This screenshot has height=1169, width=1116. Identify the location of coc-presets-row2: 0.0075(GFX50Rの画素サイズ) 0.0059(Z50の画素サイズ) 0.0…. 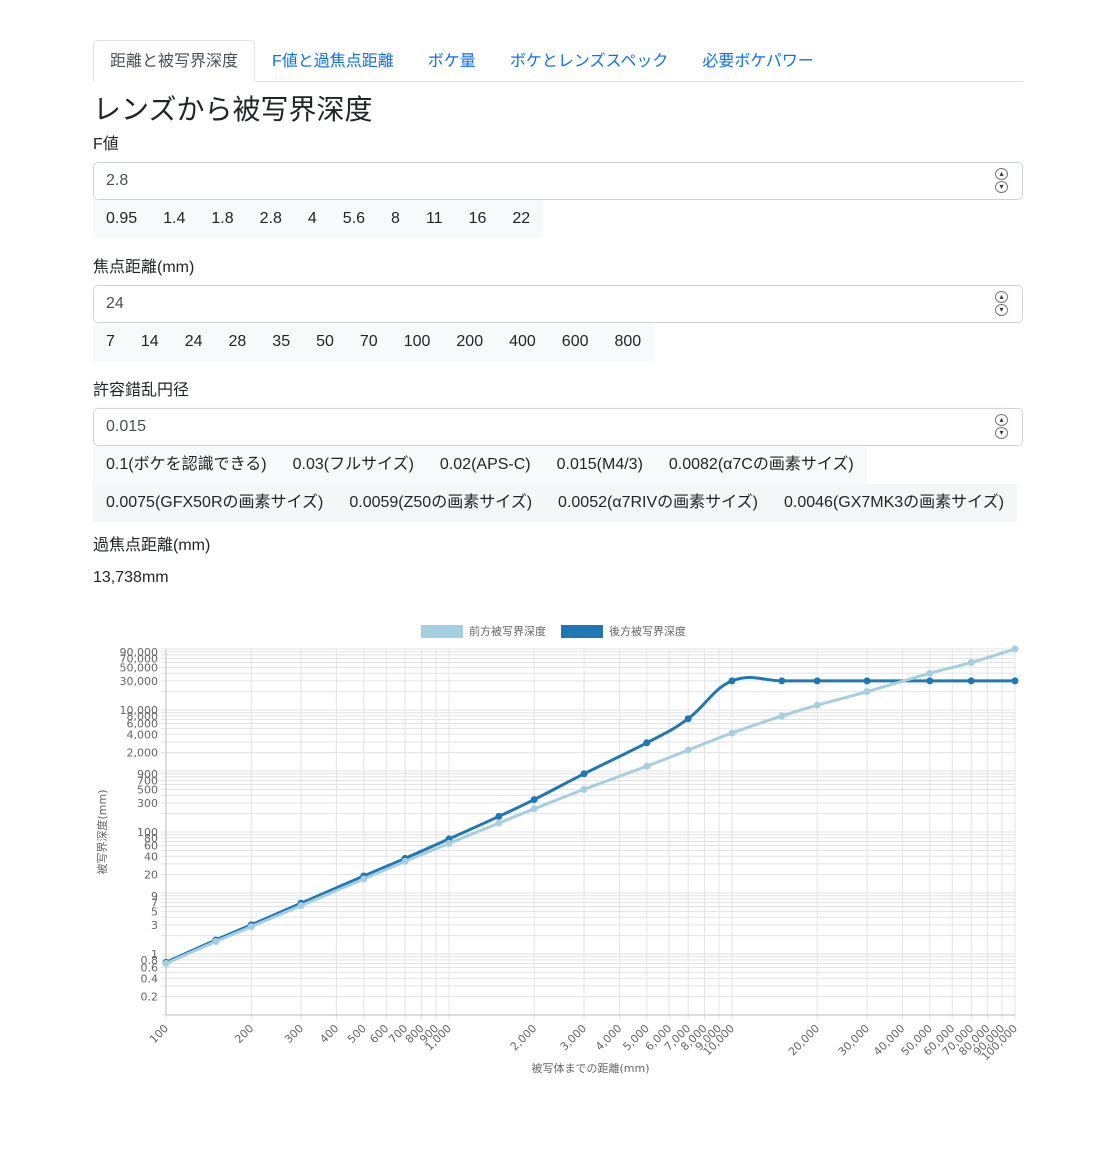
(555, 503).